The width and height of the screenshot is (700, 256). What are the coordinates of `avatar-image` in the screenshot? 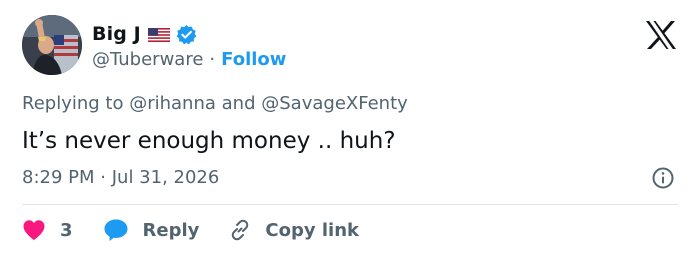 It's located at (52, 45).